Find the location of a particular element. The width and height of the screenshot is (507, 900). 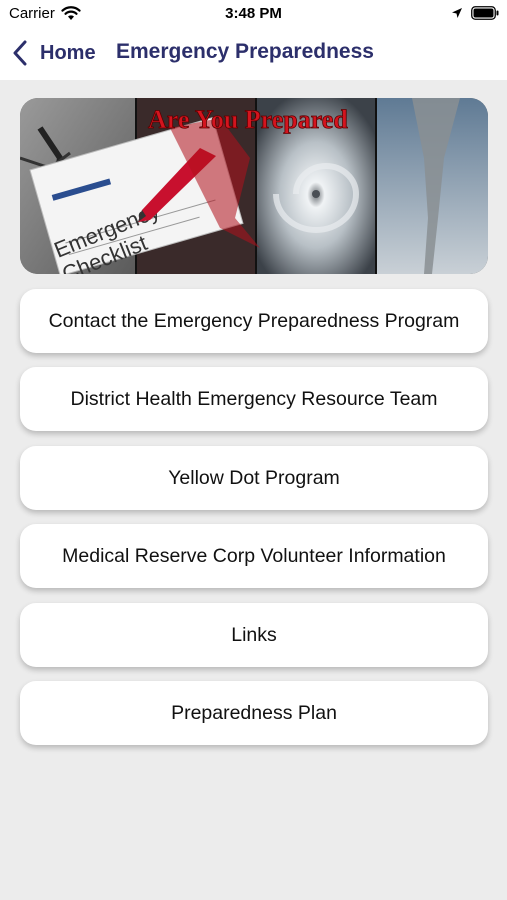

preparedness-plan-button: Preparedness Plan is located at coordinates (254, 713).